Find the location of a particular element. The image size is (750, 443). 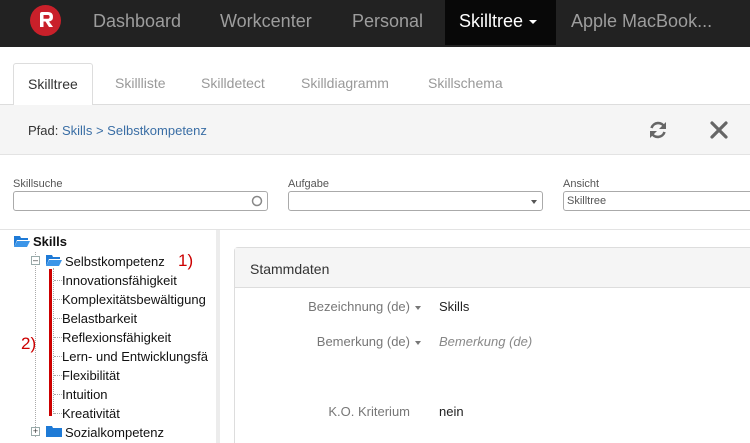

nav-skilltree: Skilltree is located at coordinates (500, 22).